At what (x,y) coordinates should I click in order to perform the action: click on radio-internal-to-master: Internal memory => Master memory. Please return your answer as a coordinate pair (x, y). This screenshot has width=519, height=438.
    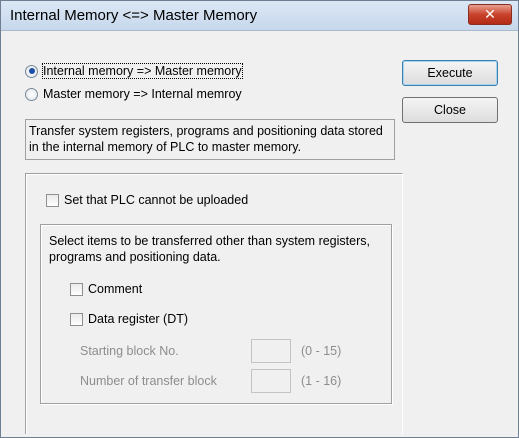
    Looking at the image, I should click on (134, 71).